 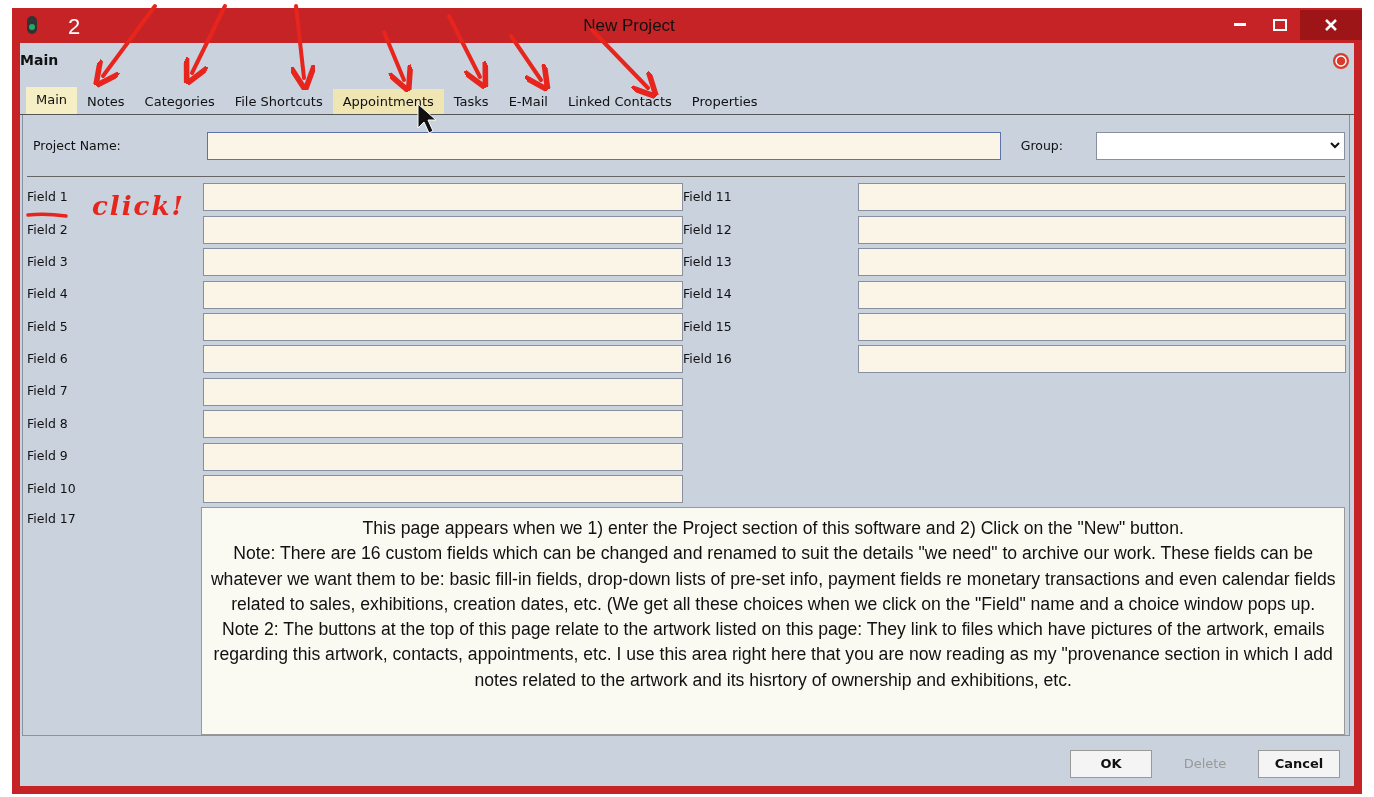 I want to click on field-label: Field 5, so click(x=47, y=326).